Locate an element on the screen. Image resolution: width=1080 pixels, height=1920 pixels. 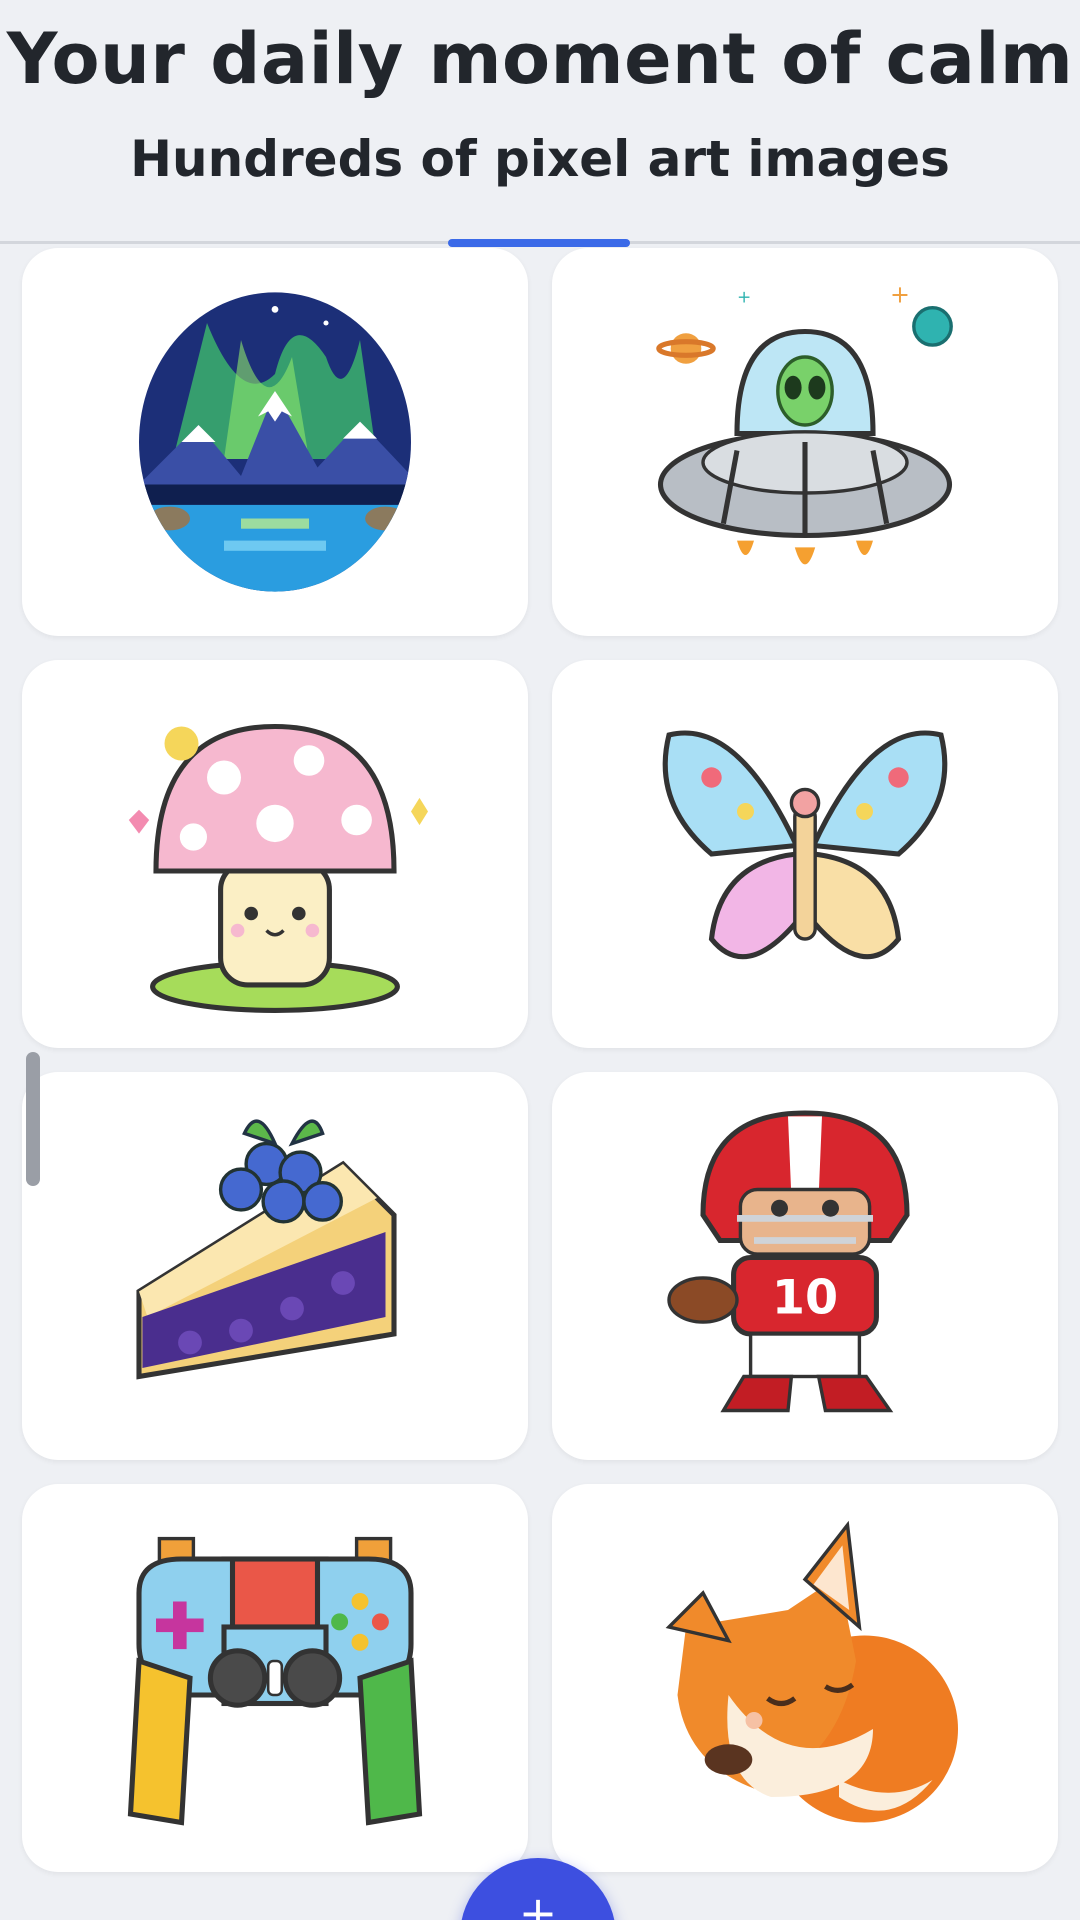
football-player-icon: 10 is located at coordinates (788, 1261).